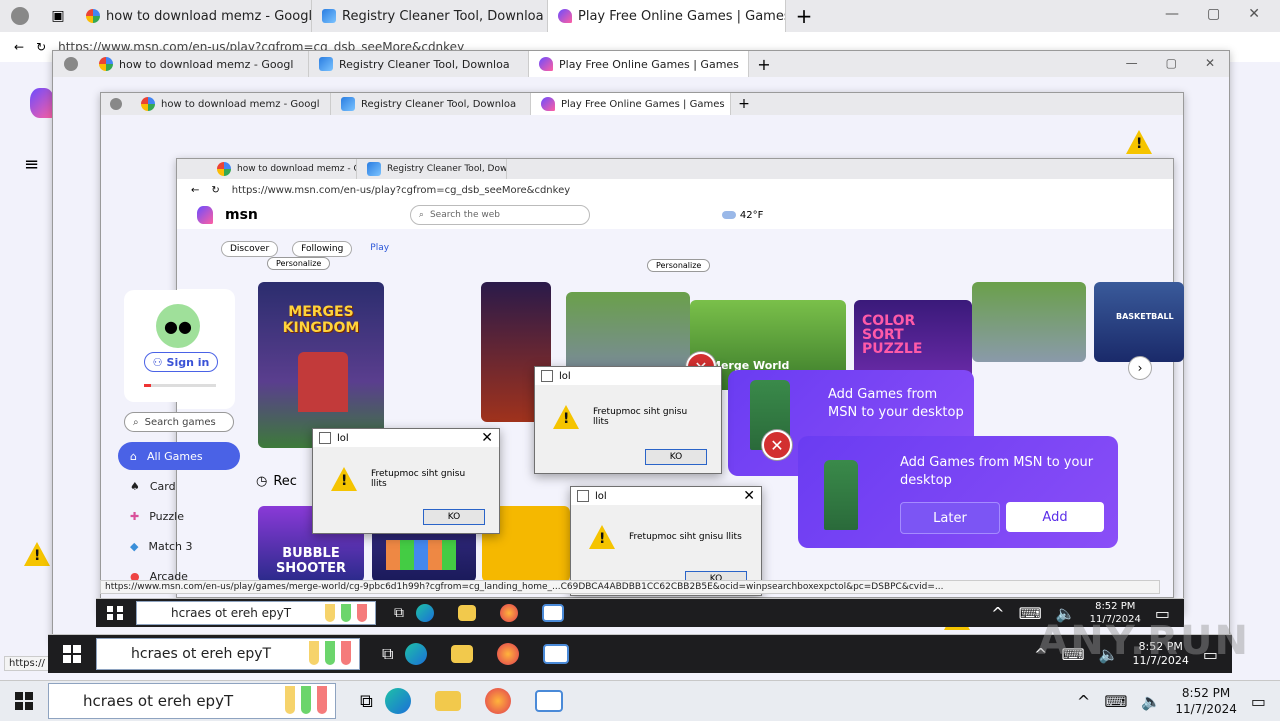 Image resolution: width=1280 pixels, height=721 pixels. I want to click on msn-logo-icon, so click(205, 215).